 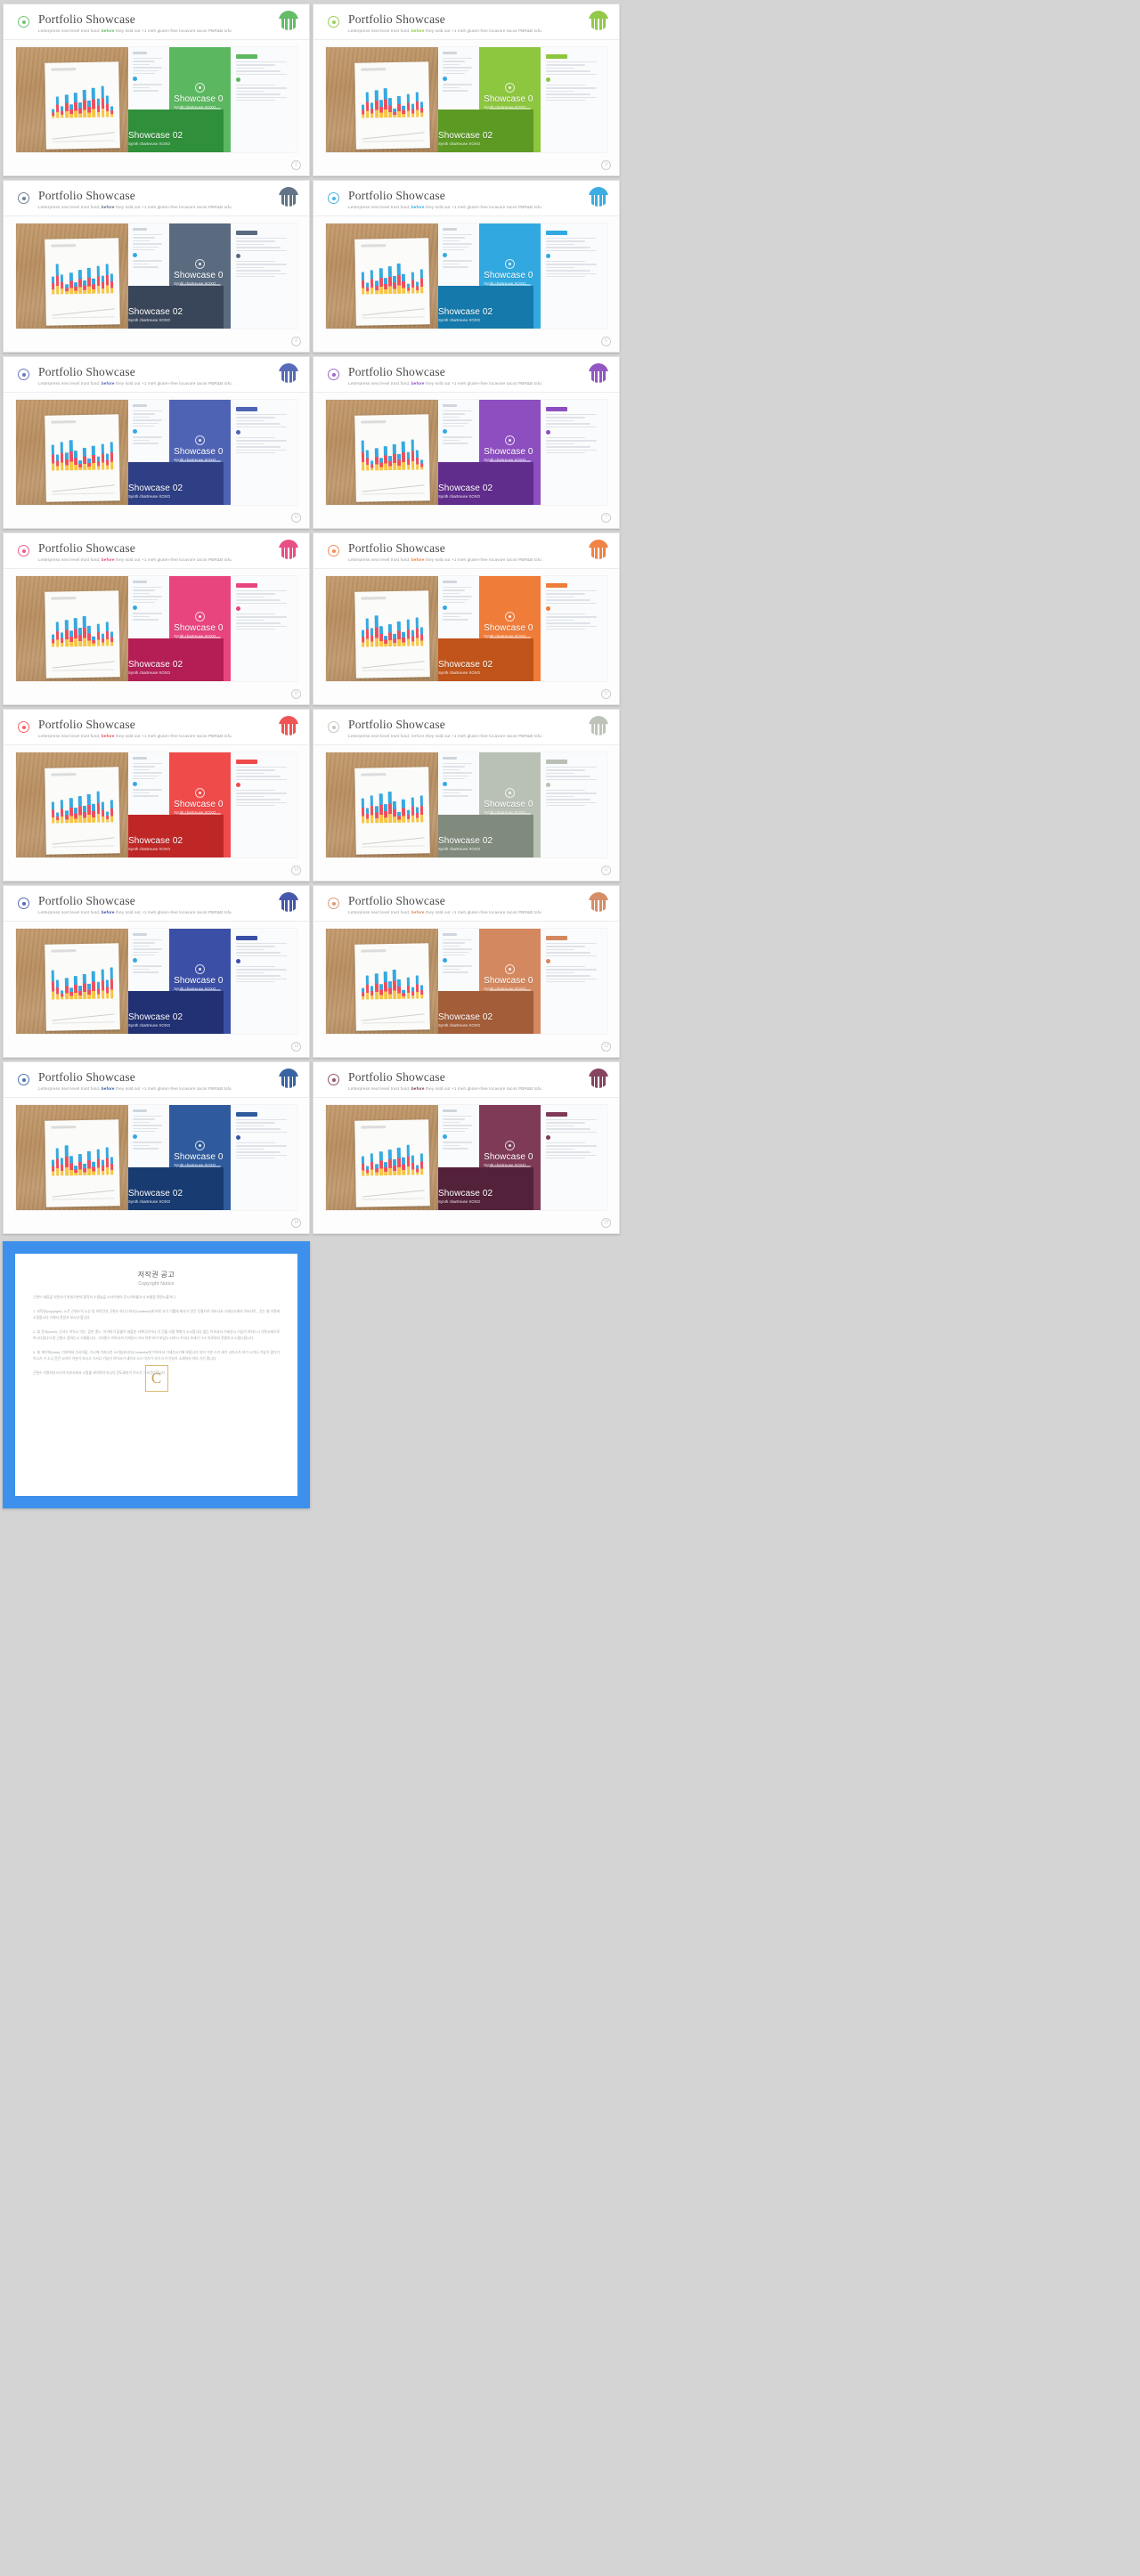 What do you see at coordinates (606, 1223) in the screenshot?
I see `slide-number-badge: 15` at bounding box center [606, 1223].